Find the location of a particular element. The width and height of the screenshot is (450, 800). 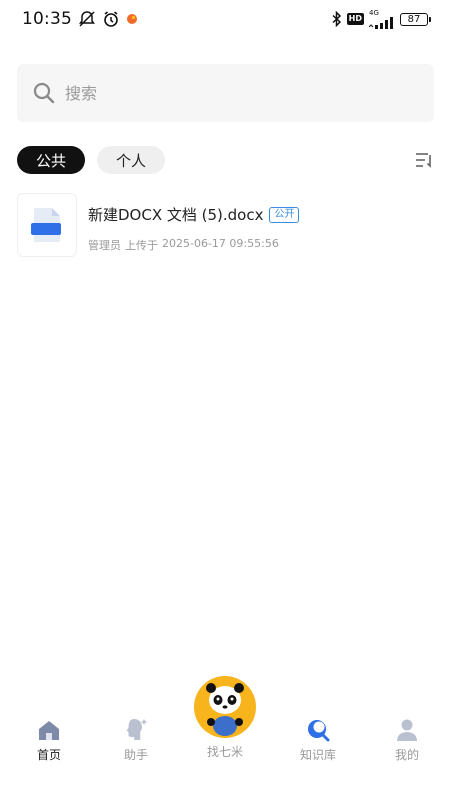

assistant-icon is located at coordinates (136, 730).